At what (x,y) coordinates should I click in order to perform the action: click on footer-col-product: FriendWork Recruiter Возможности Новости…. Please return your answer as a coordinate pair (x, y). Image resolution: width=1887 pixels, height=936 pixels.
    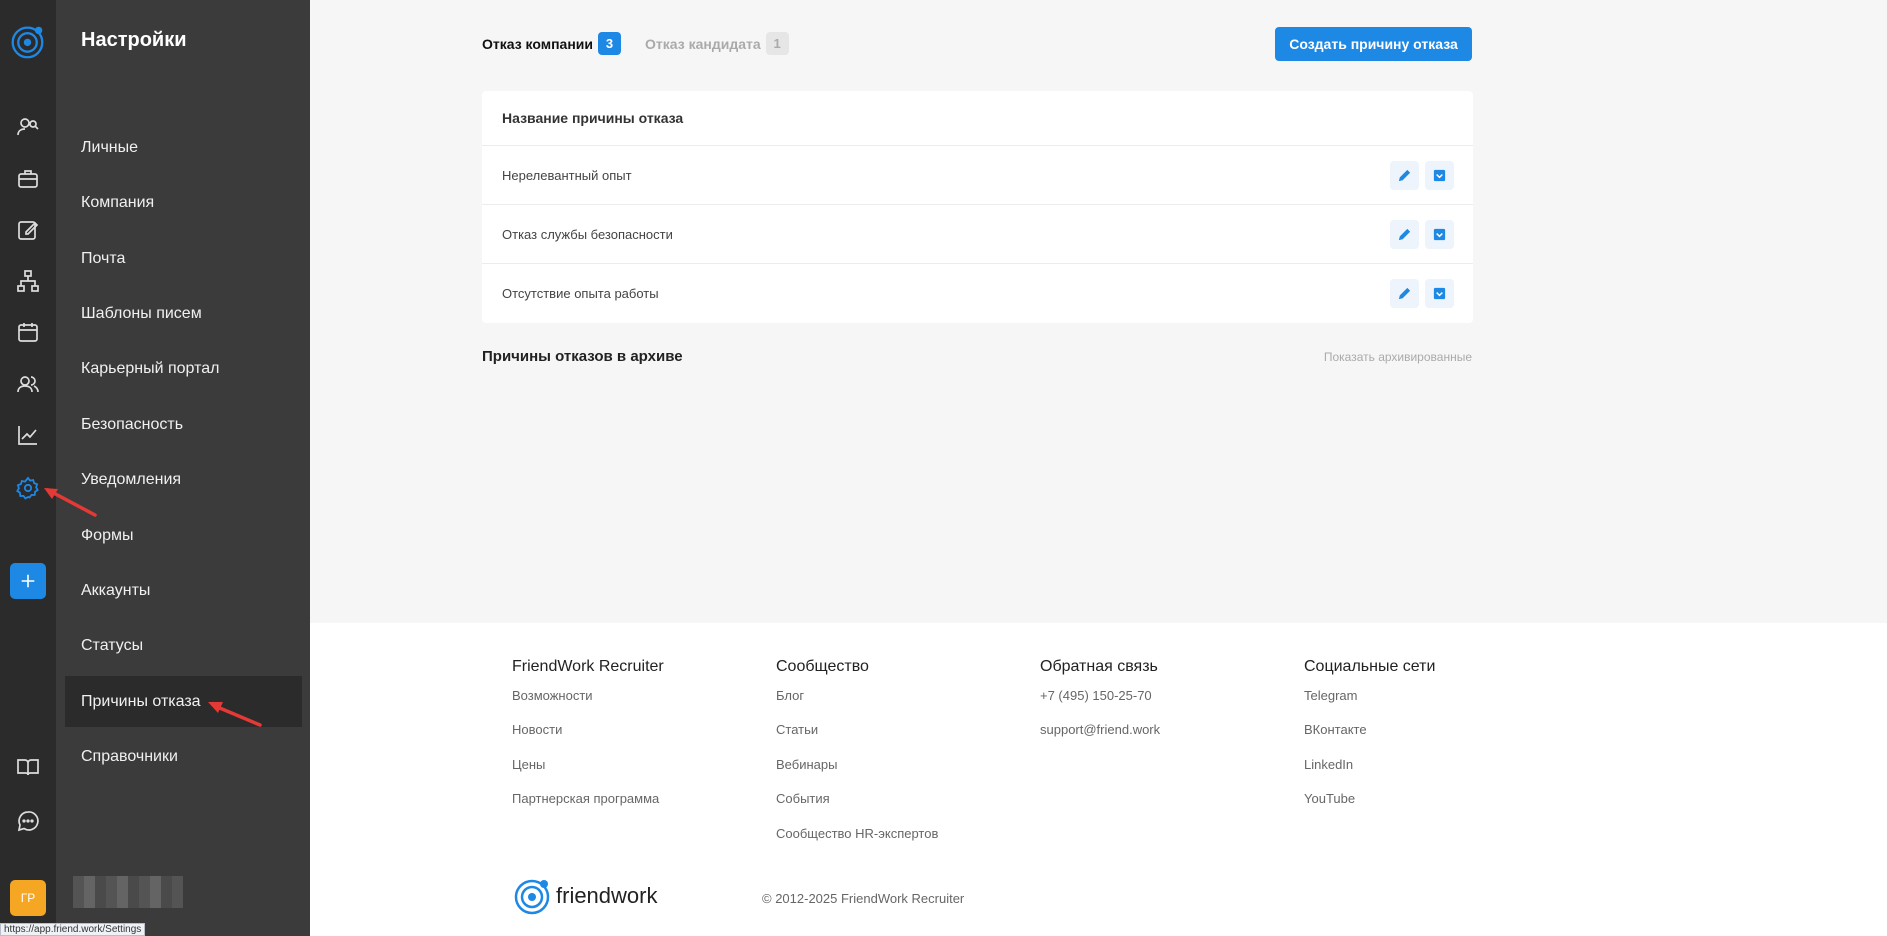
    Looking at the image, I should click on (588, 741).